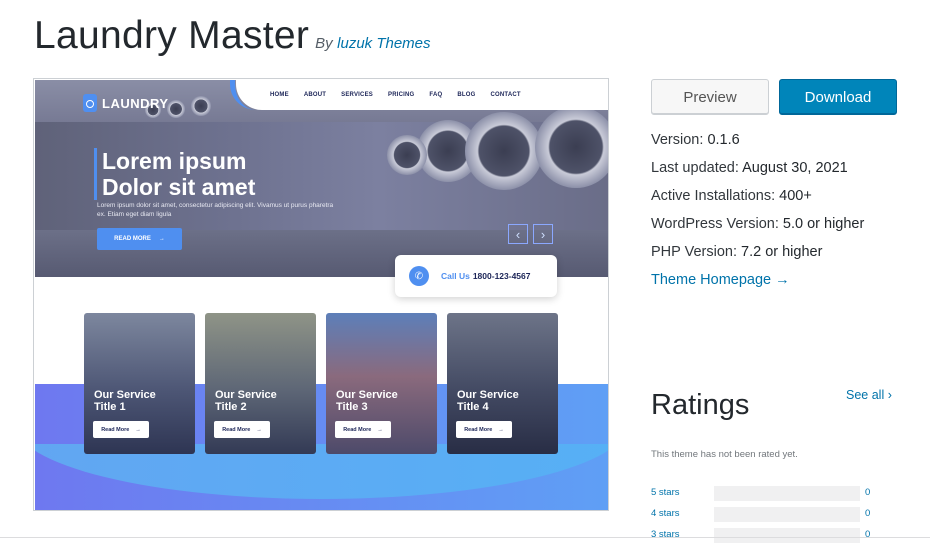  I want to click on chevron-right-icon: ›, so click(543, 234).